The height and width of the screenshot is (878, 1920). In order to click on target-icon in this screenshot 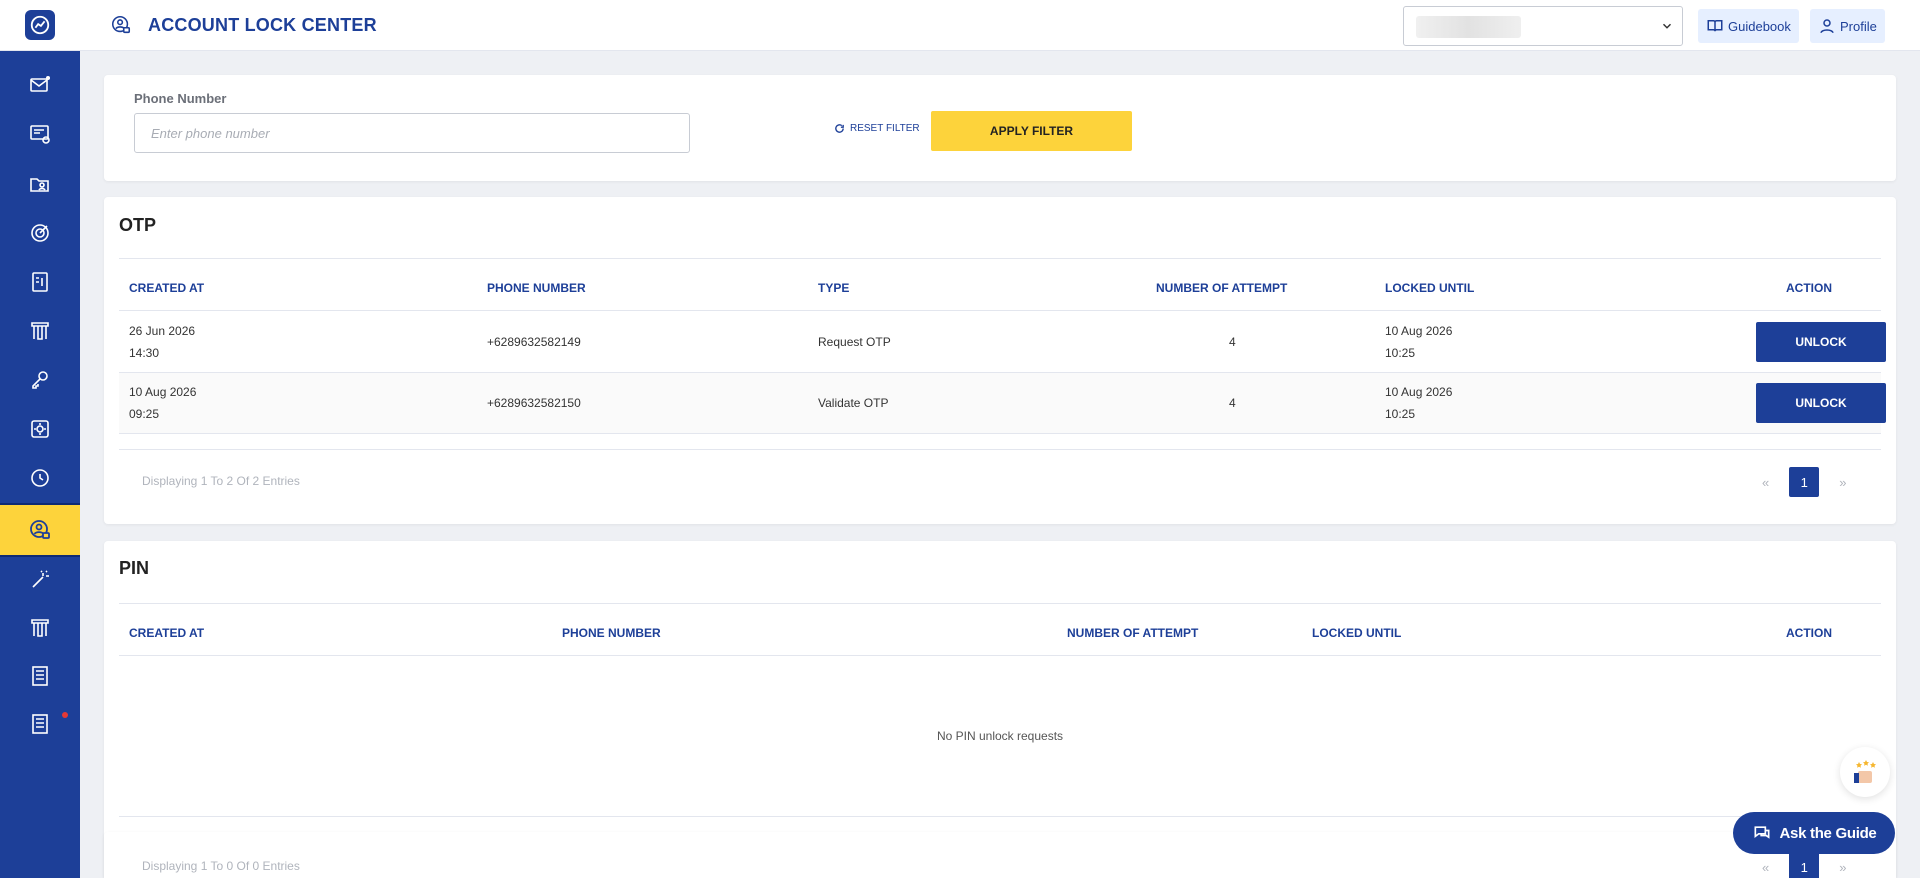, I will do `click(40, 233)`.